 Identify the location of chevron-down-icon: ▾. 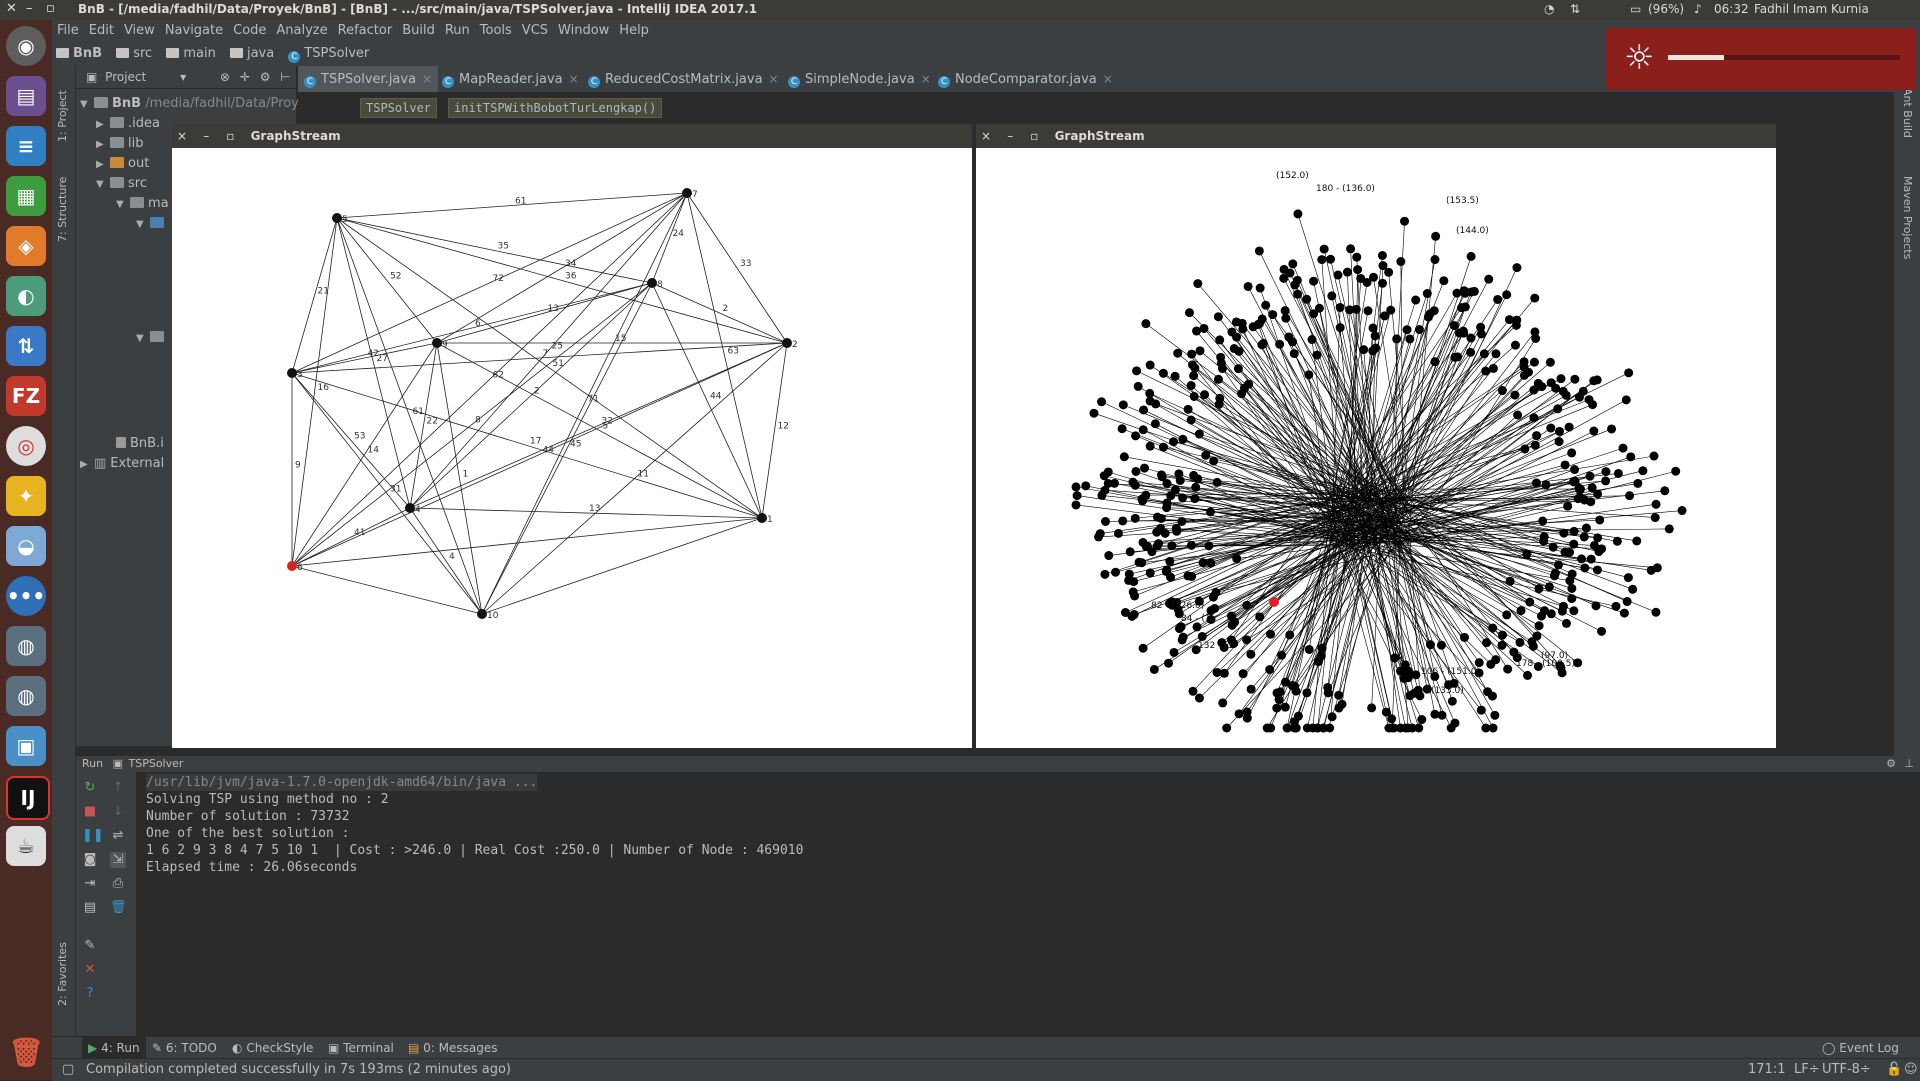
(183, 77).